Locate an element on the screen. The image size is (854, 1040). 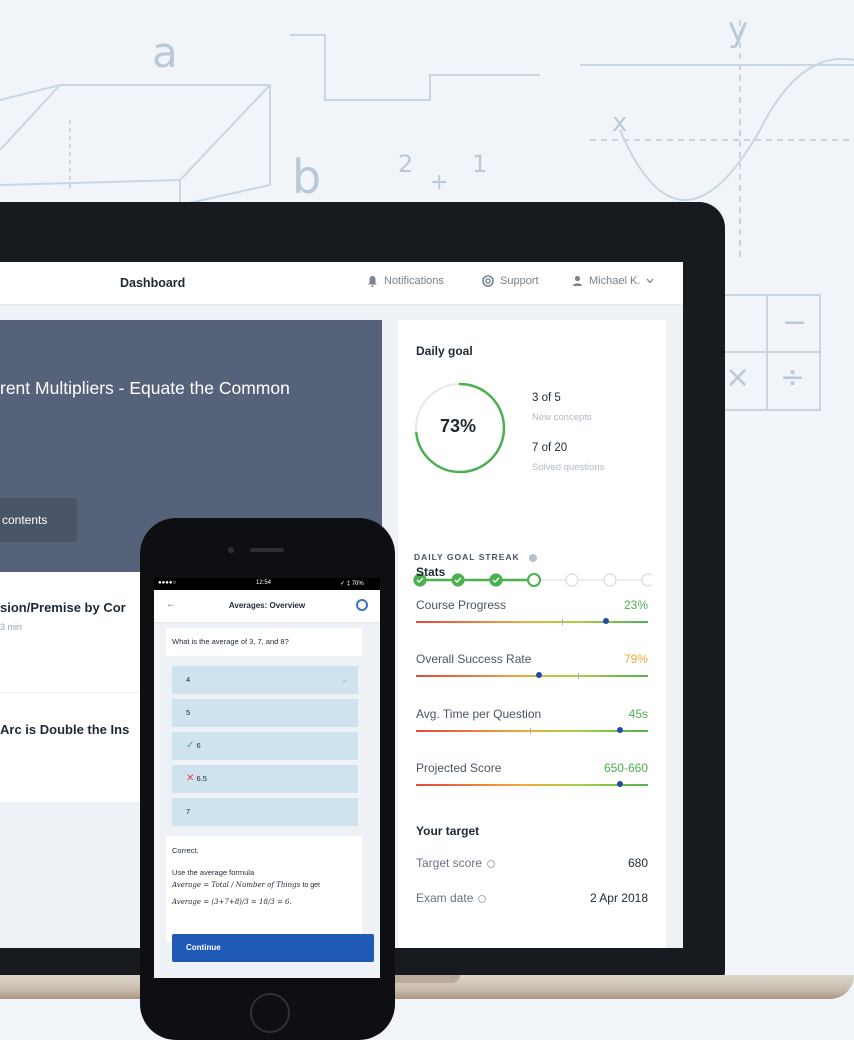
exam-date-label: Exam date is located at coordinates (451, 898).